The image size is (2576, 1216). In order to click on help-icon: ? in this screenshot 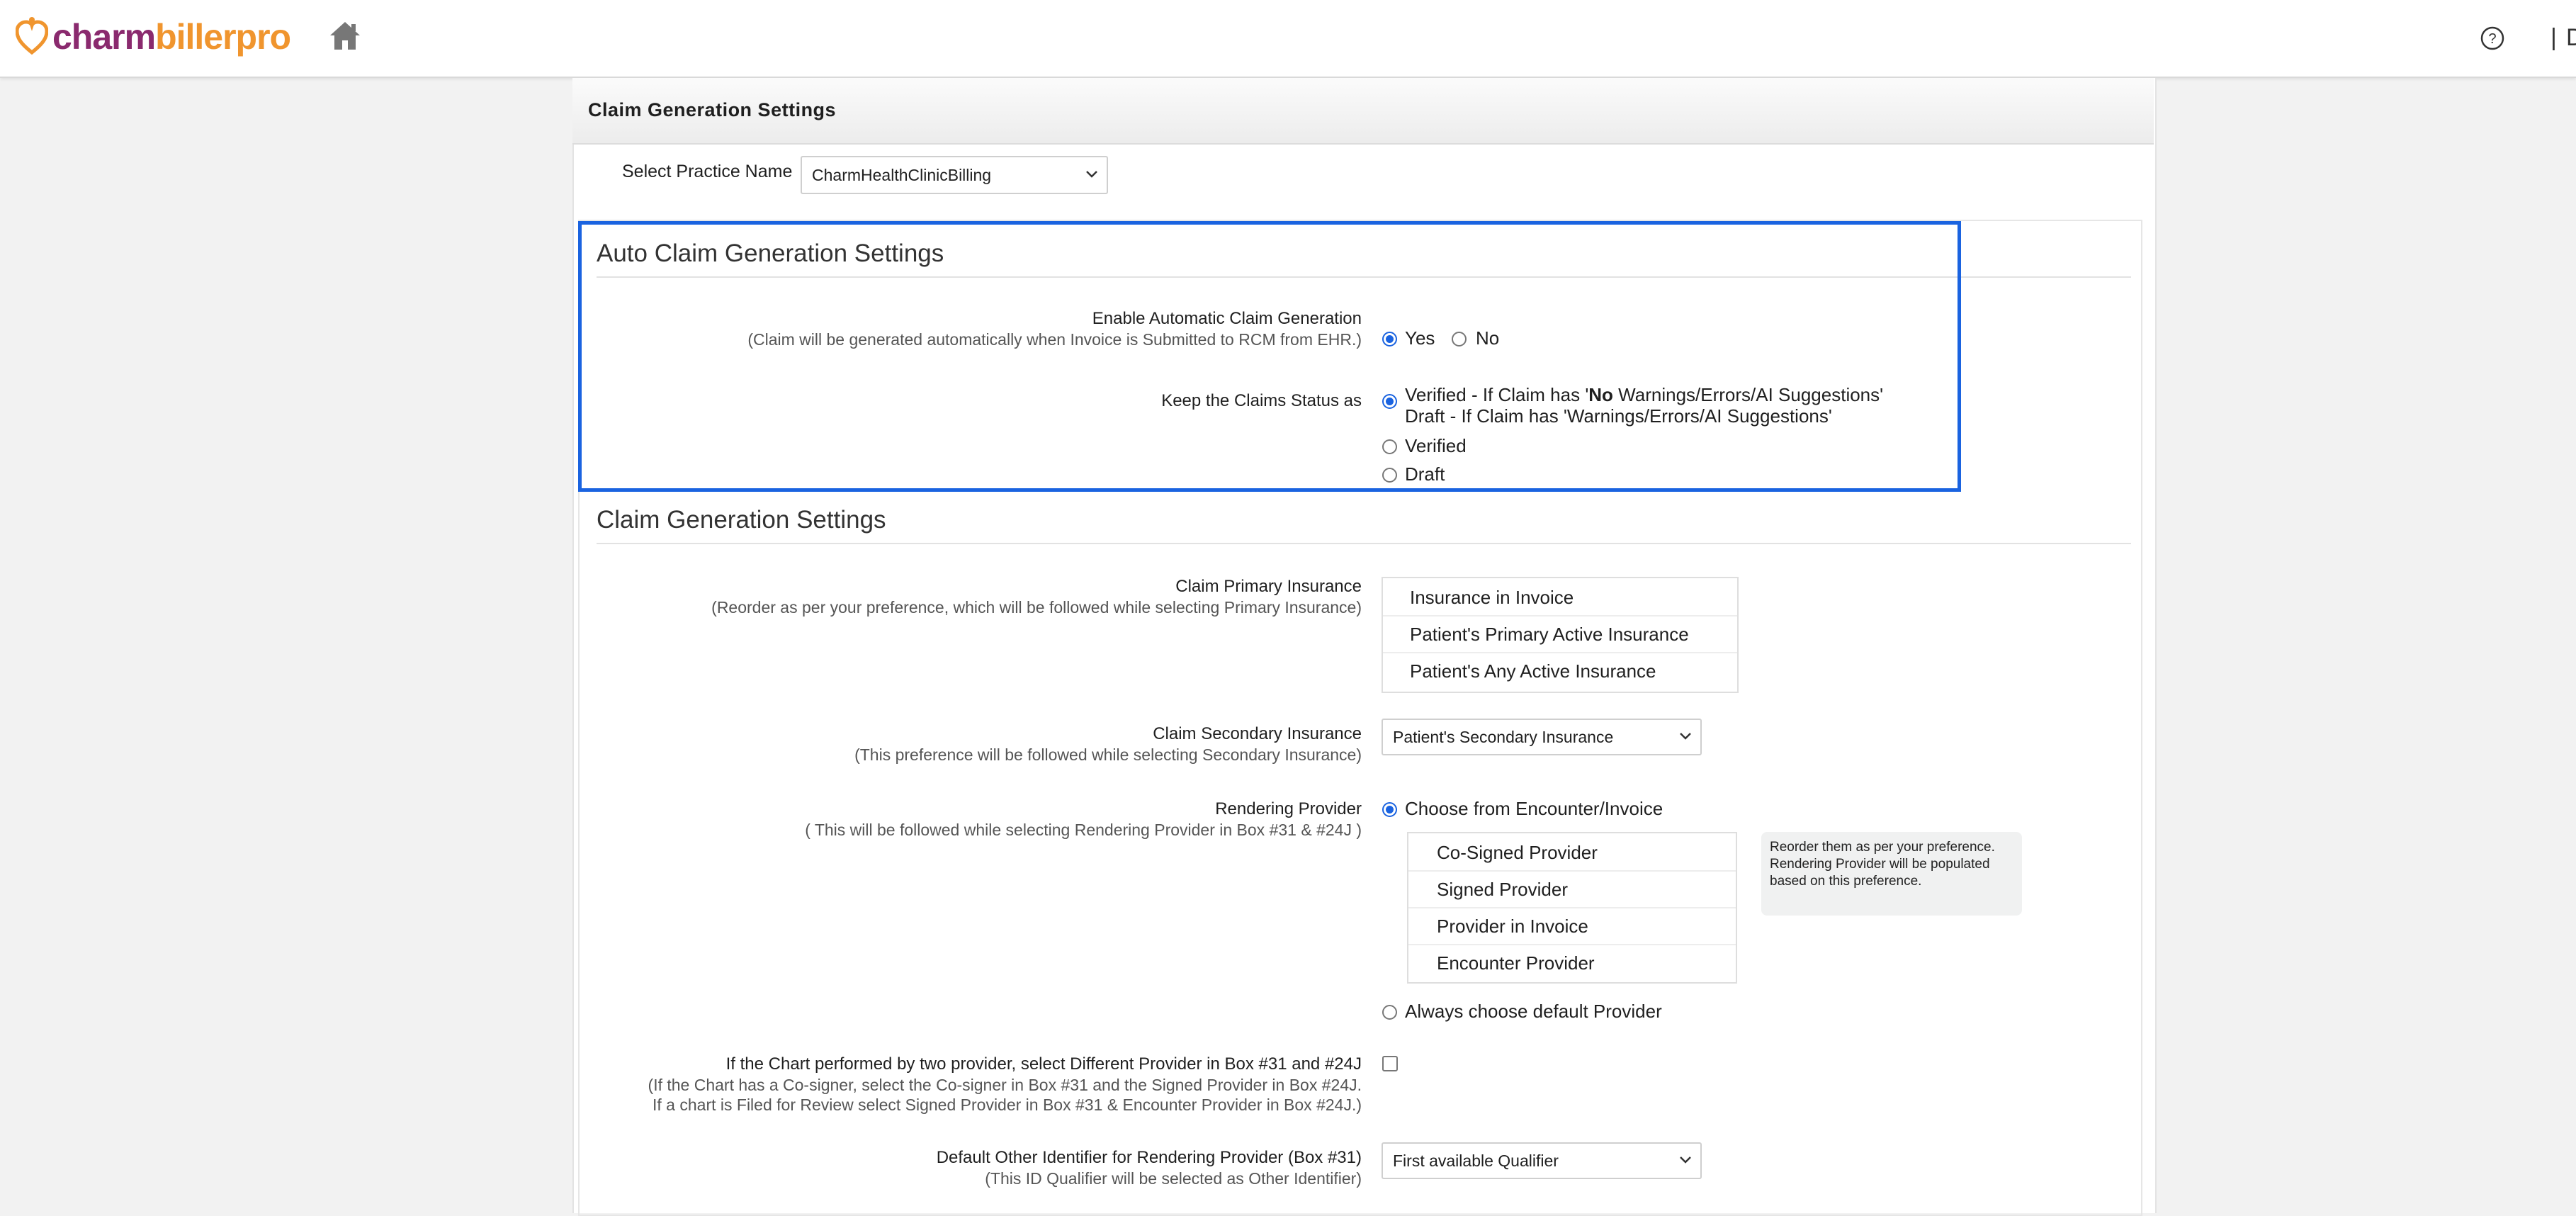, I will do `click(2492, 40)`.